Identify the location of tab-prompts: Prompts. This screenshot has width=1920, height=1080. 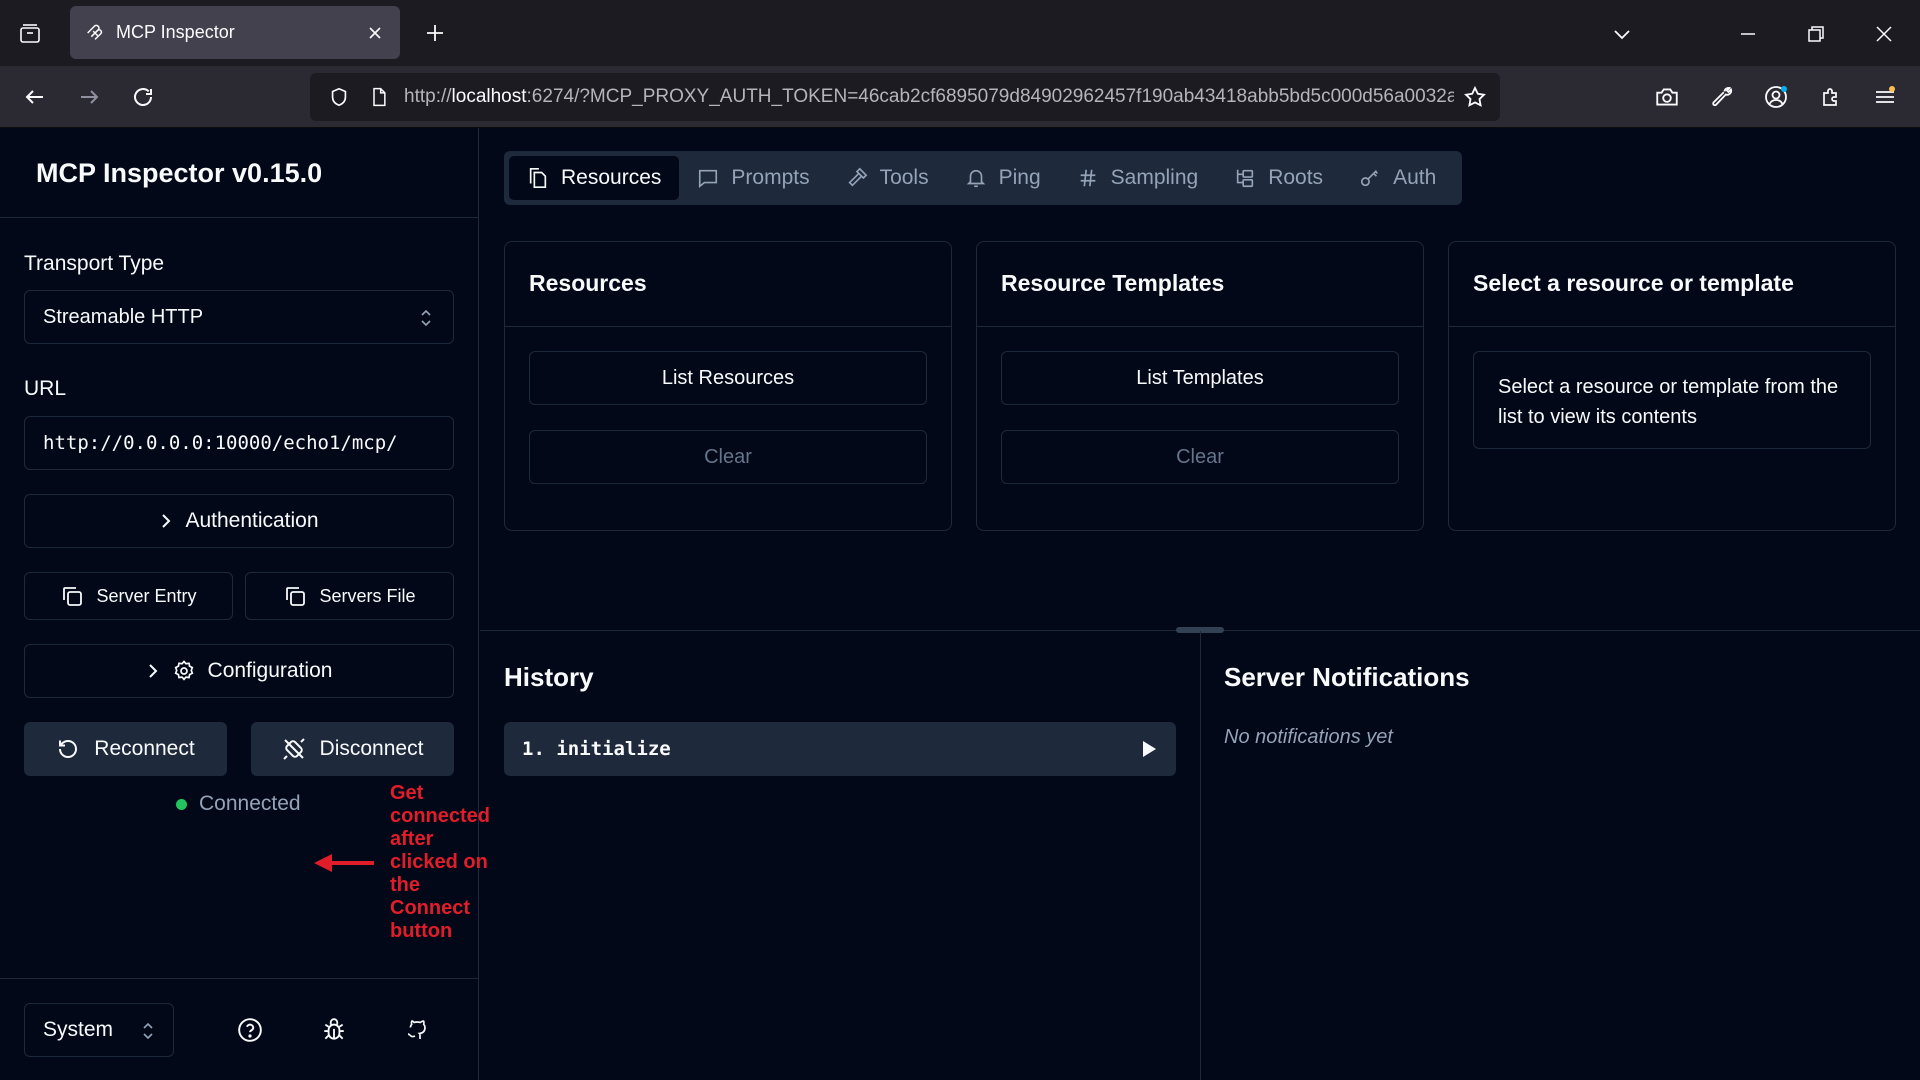
(753, 178).